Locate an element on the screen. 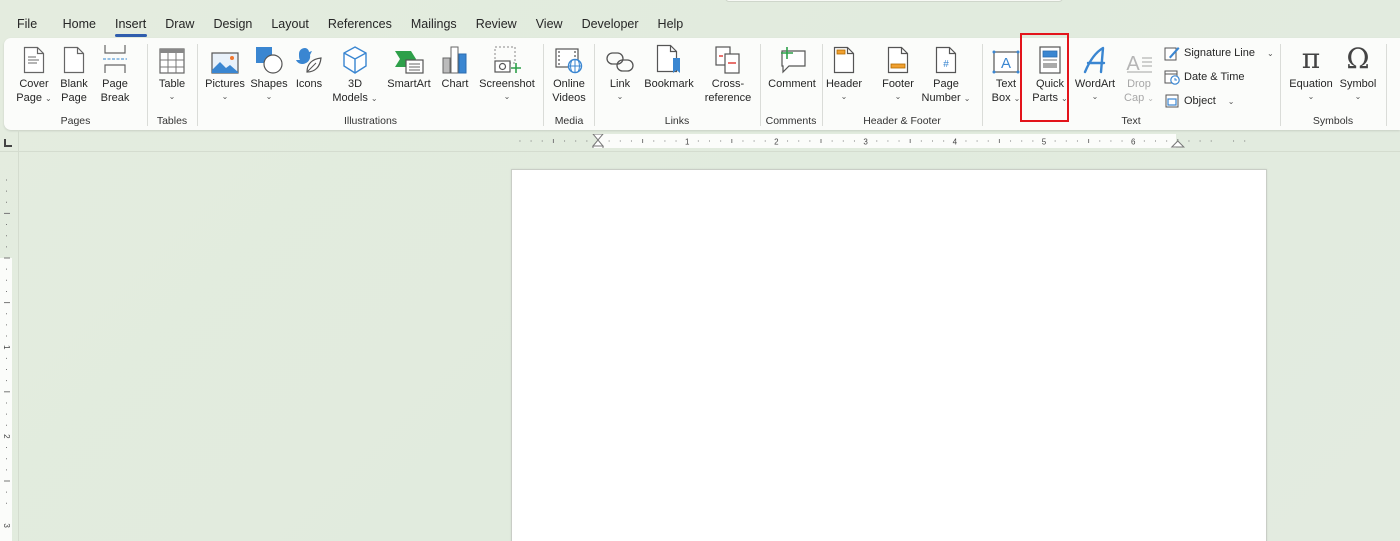 This screenshot has width=1400, height=541. 3d-models-button: 3D Models ⌄ is located at coordinates (355, 78).